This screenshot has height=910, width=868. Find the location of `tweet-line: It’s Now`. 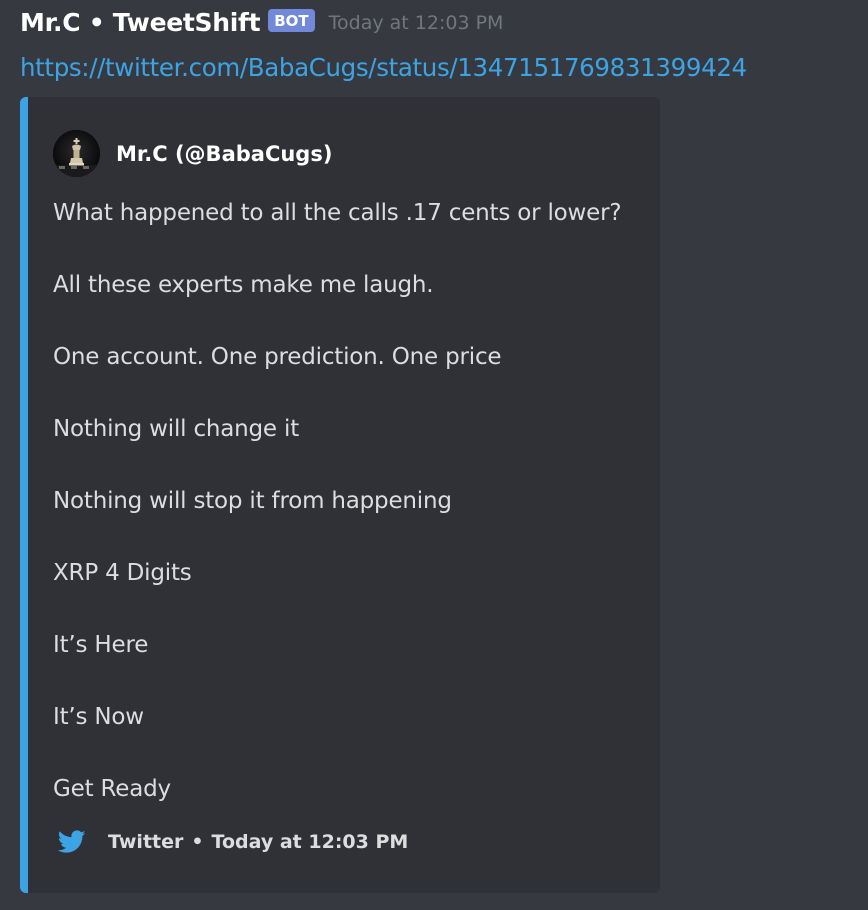

tweet-line: It’s Now is located at coordinates (98, 717).